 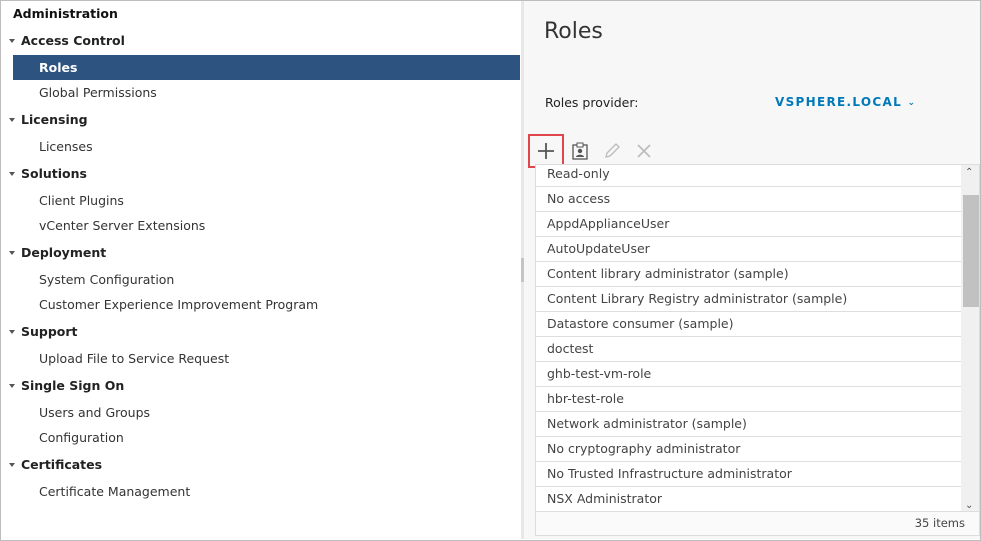 I want to click on nav-group-label: Single Sign On, so click(x=73, y=385).